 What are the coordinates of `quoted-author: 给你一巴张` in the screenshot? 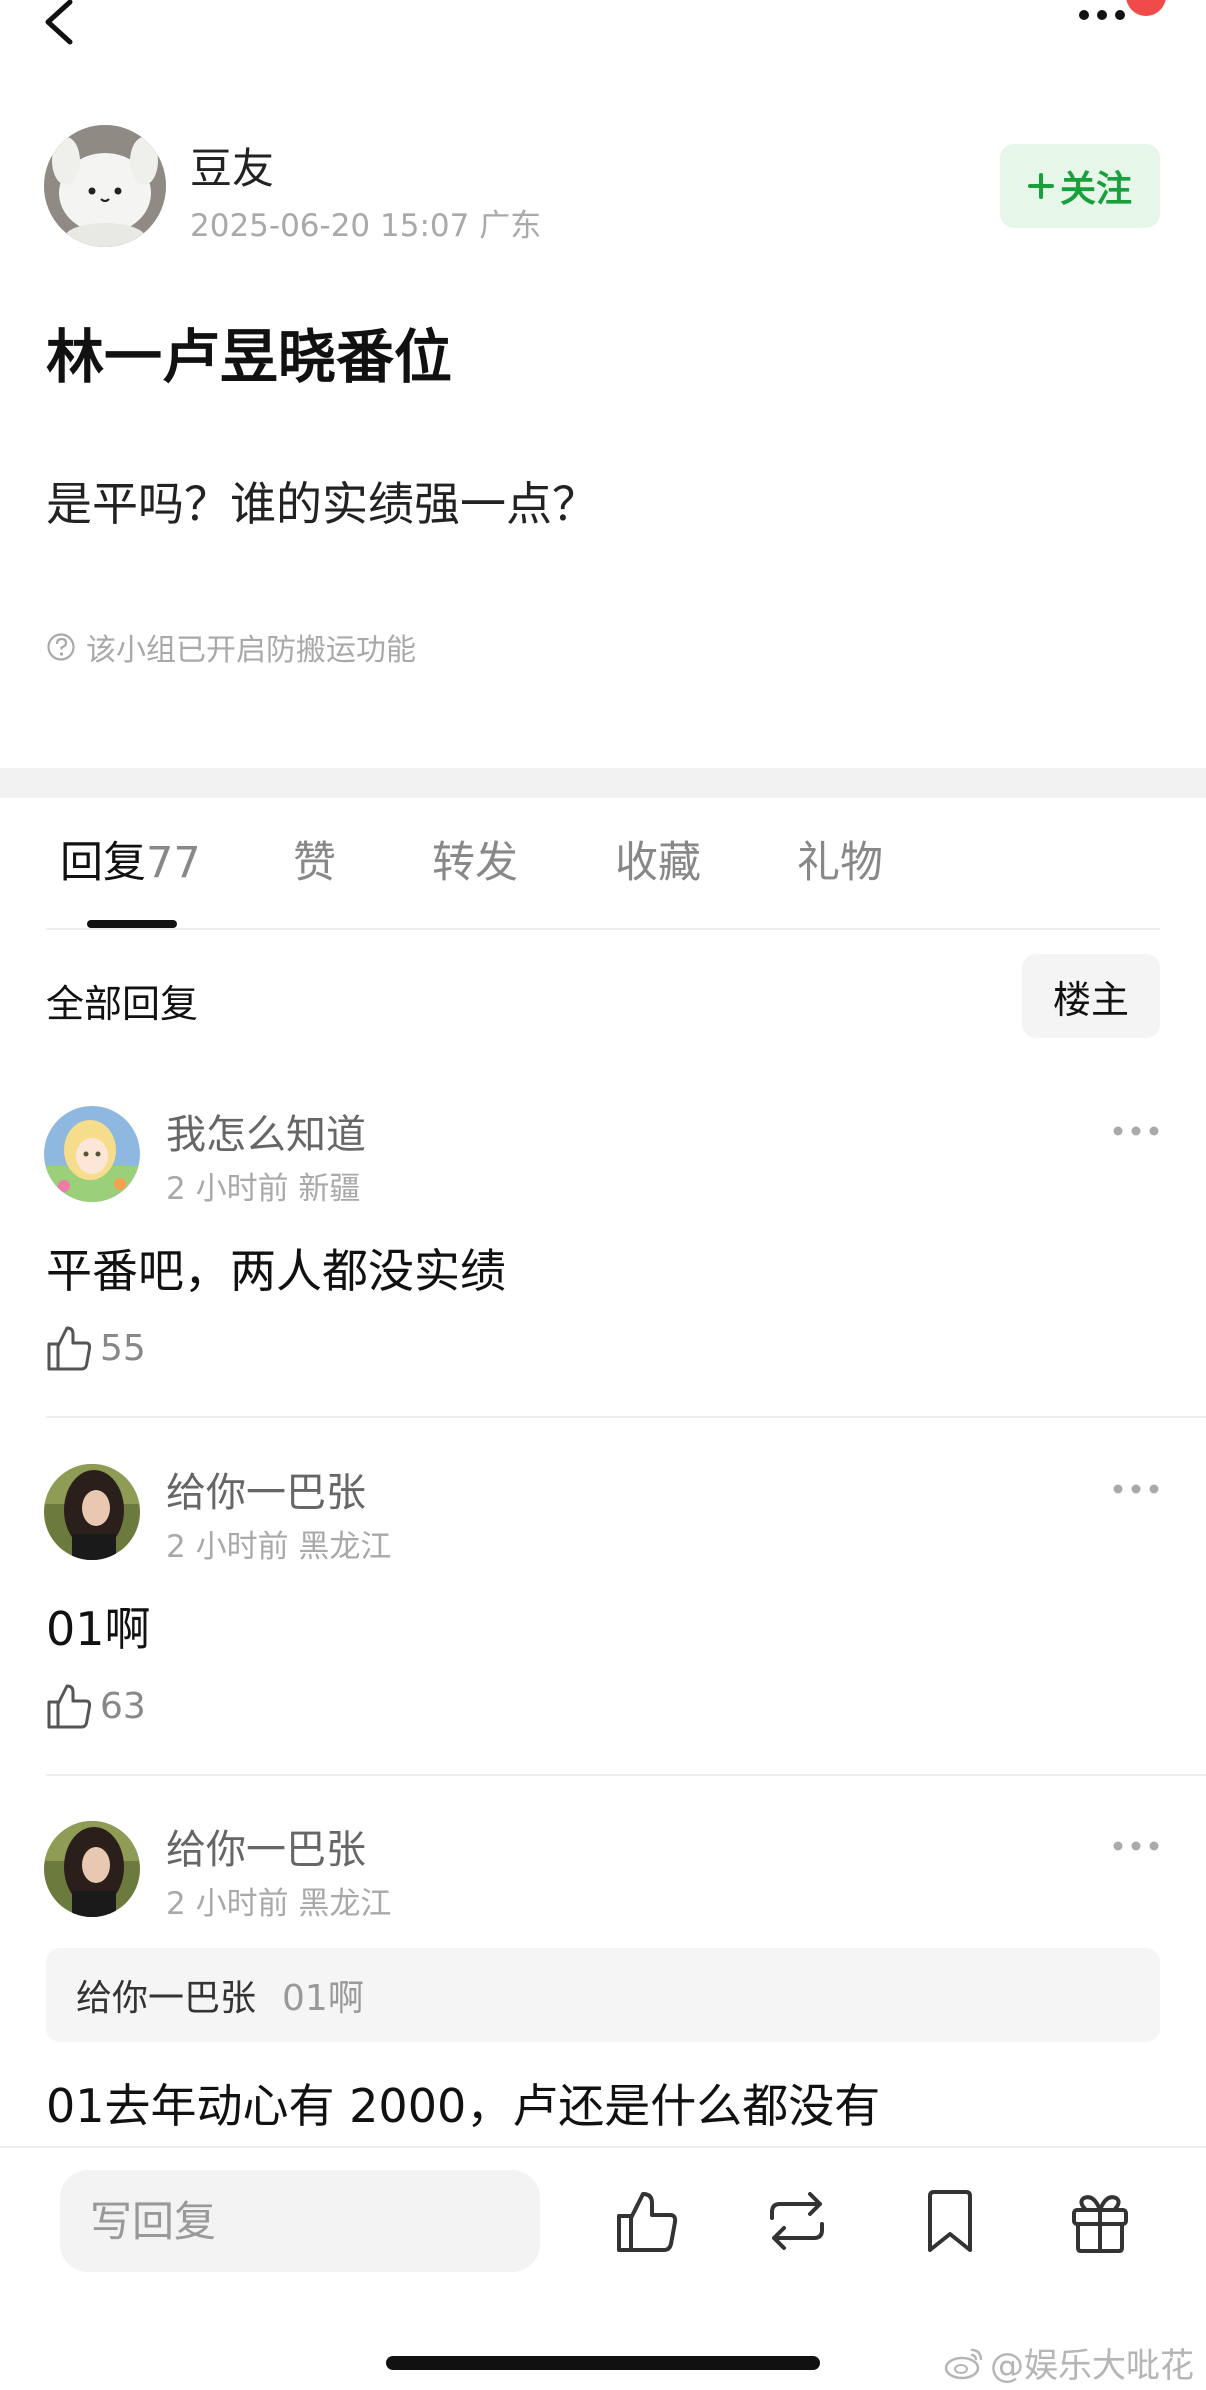 It's located at (166, 1998).